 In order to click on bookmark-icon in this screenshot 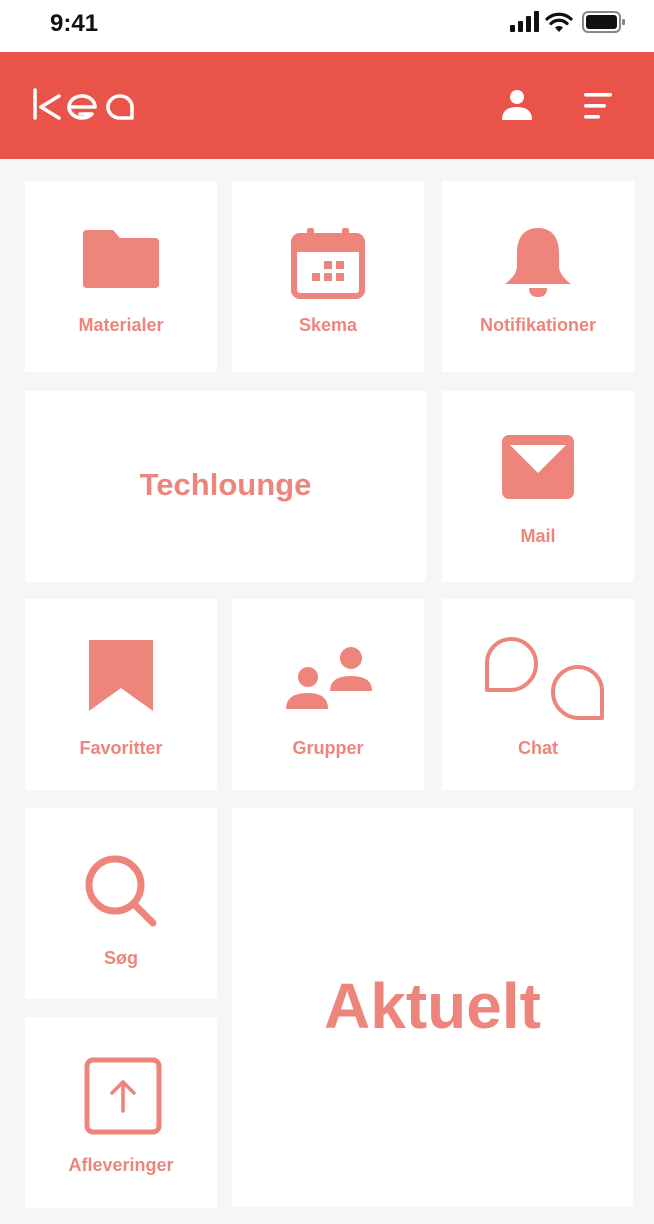, I will do `click(121, 675)`.